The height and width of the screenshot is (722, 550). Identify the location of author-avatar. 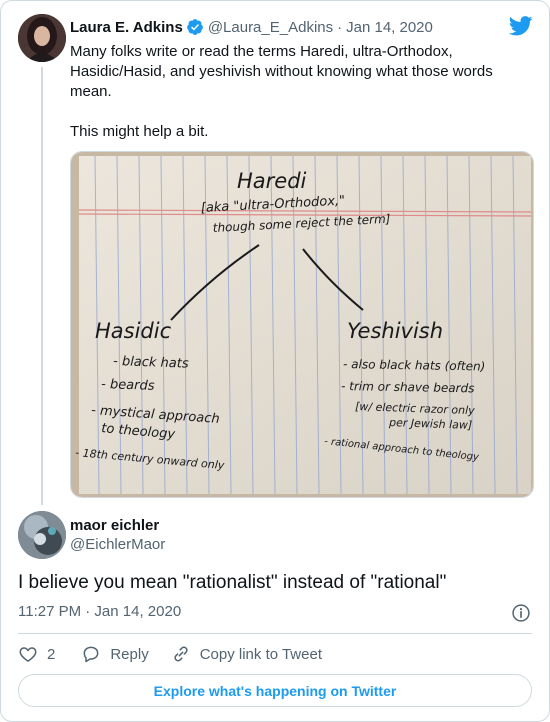
(42, 38).